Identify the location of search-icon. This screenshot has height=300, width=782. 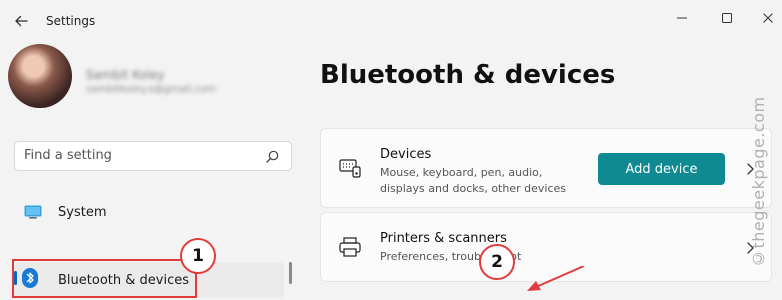
(272, 156).